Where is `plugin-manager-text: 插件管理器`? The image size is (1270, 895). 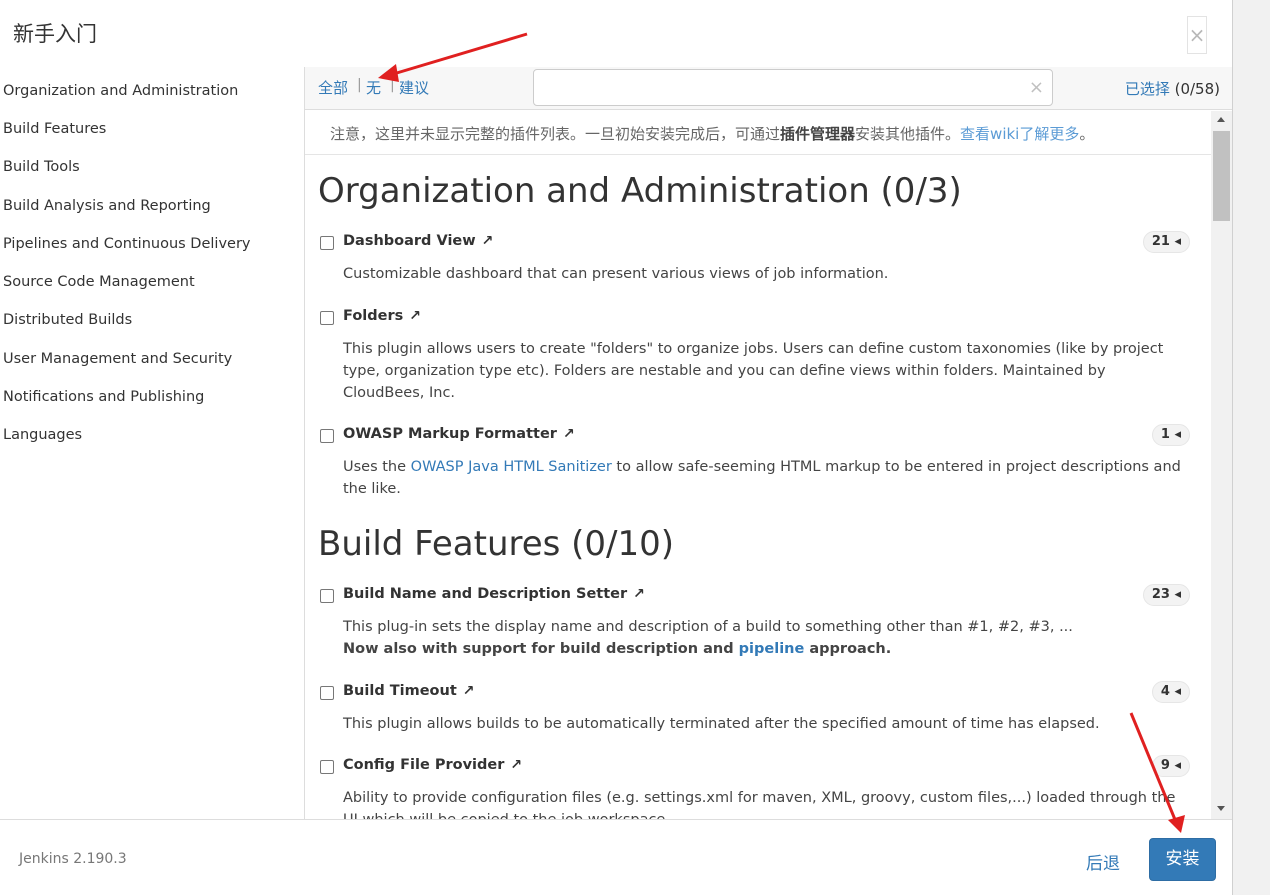
plugin-manager-text: 插件管理器 is located at coordinates (818, 134).